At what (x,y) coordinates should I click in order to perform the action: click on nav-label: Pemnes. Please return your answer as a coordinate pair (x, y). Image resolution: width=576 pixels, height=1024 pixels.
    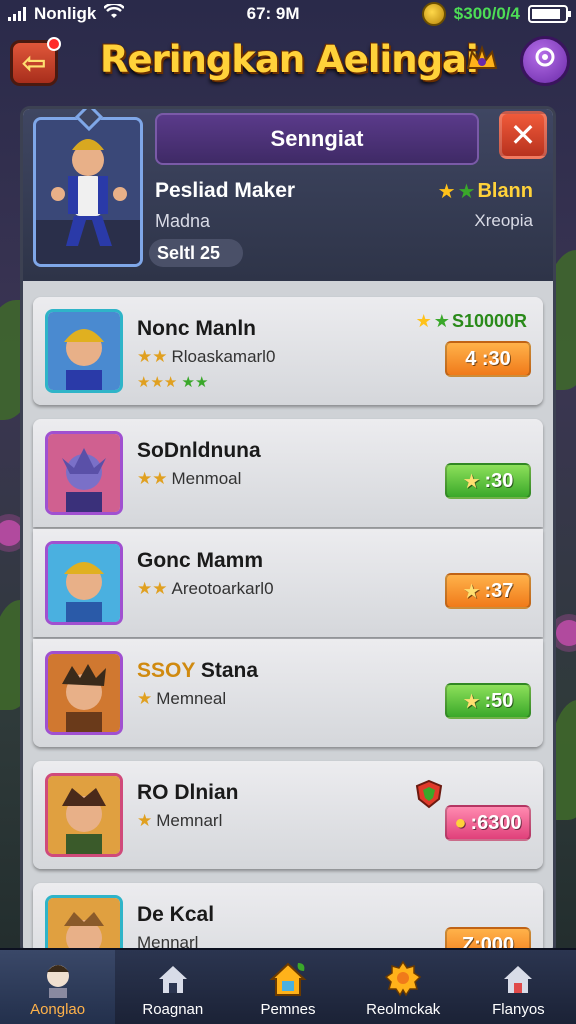
    Looking at the image, I should click on (288, 1009).